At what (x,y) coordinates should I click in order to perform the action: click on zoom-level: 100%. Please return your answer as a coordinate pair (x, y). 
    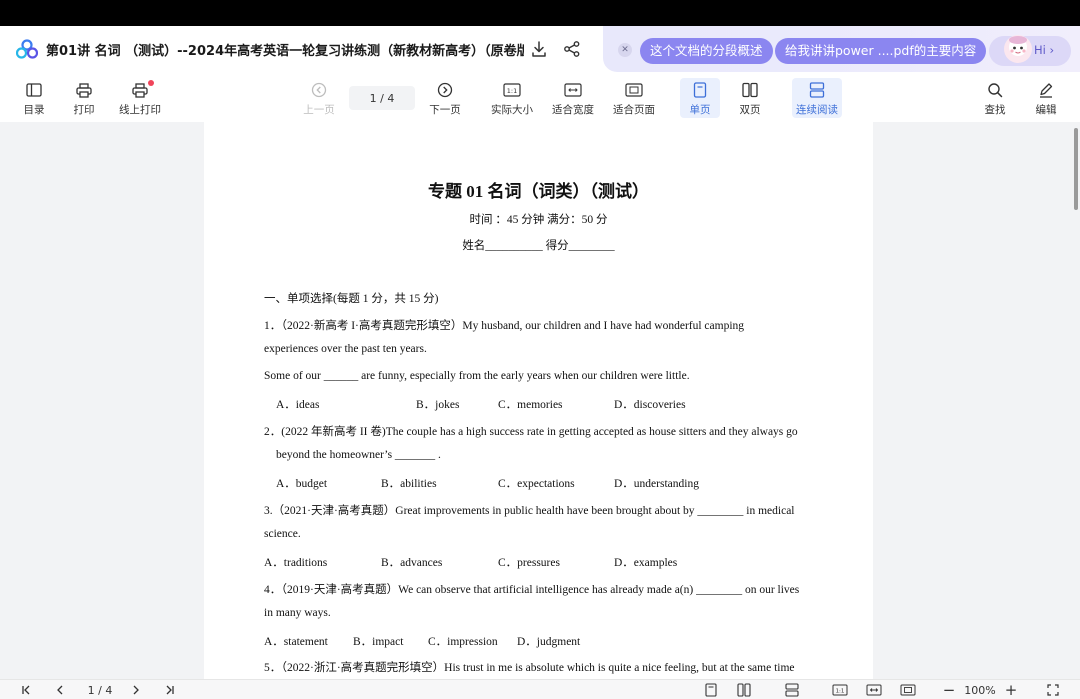
    Looking at the image, I should click on (980, 690).